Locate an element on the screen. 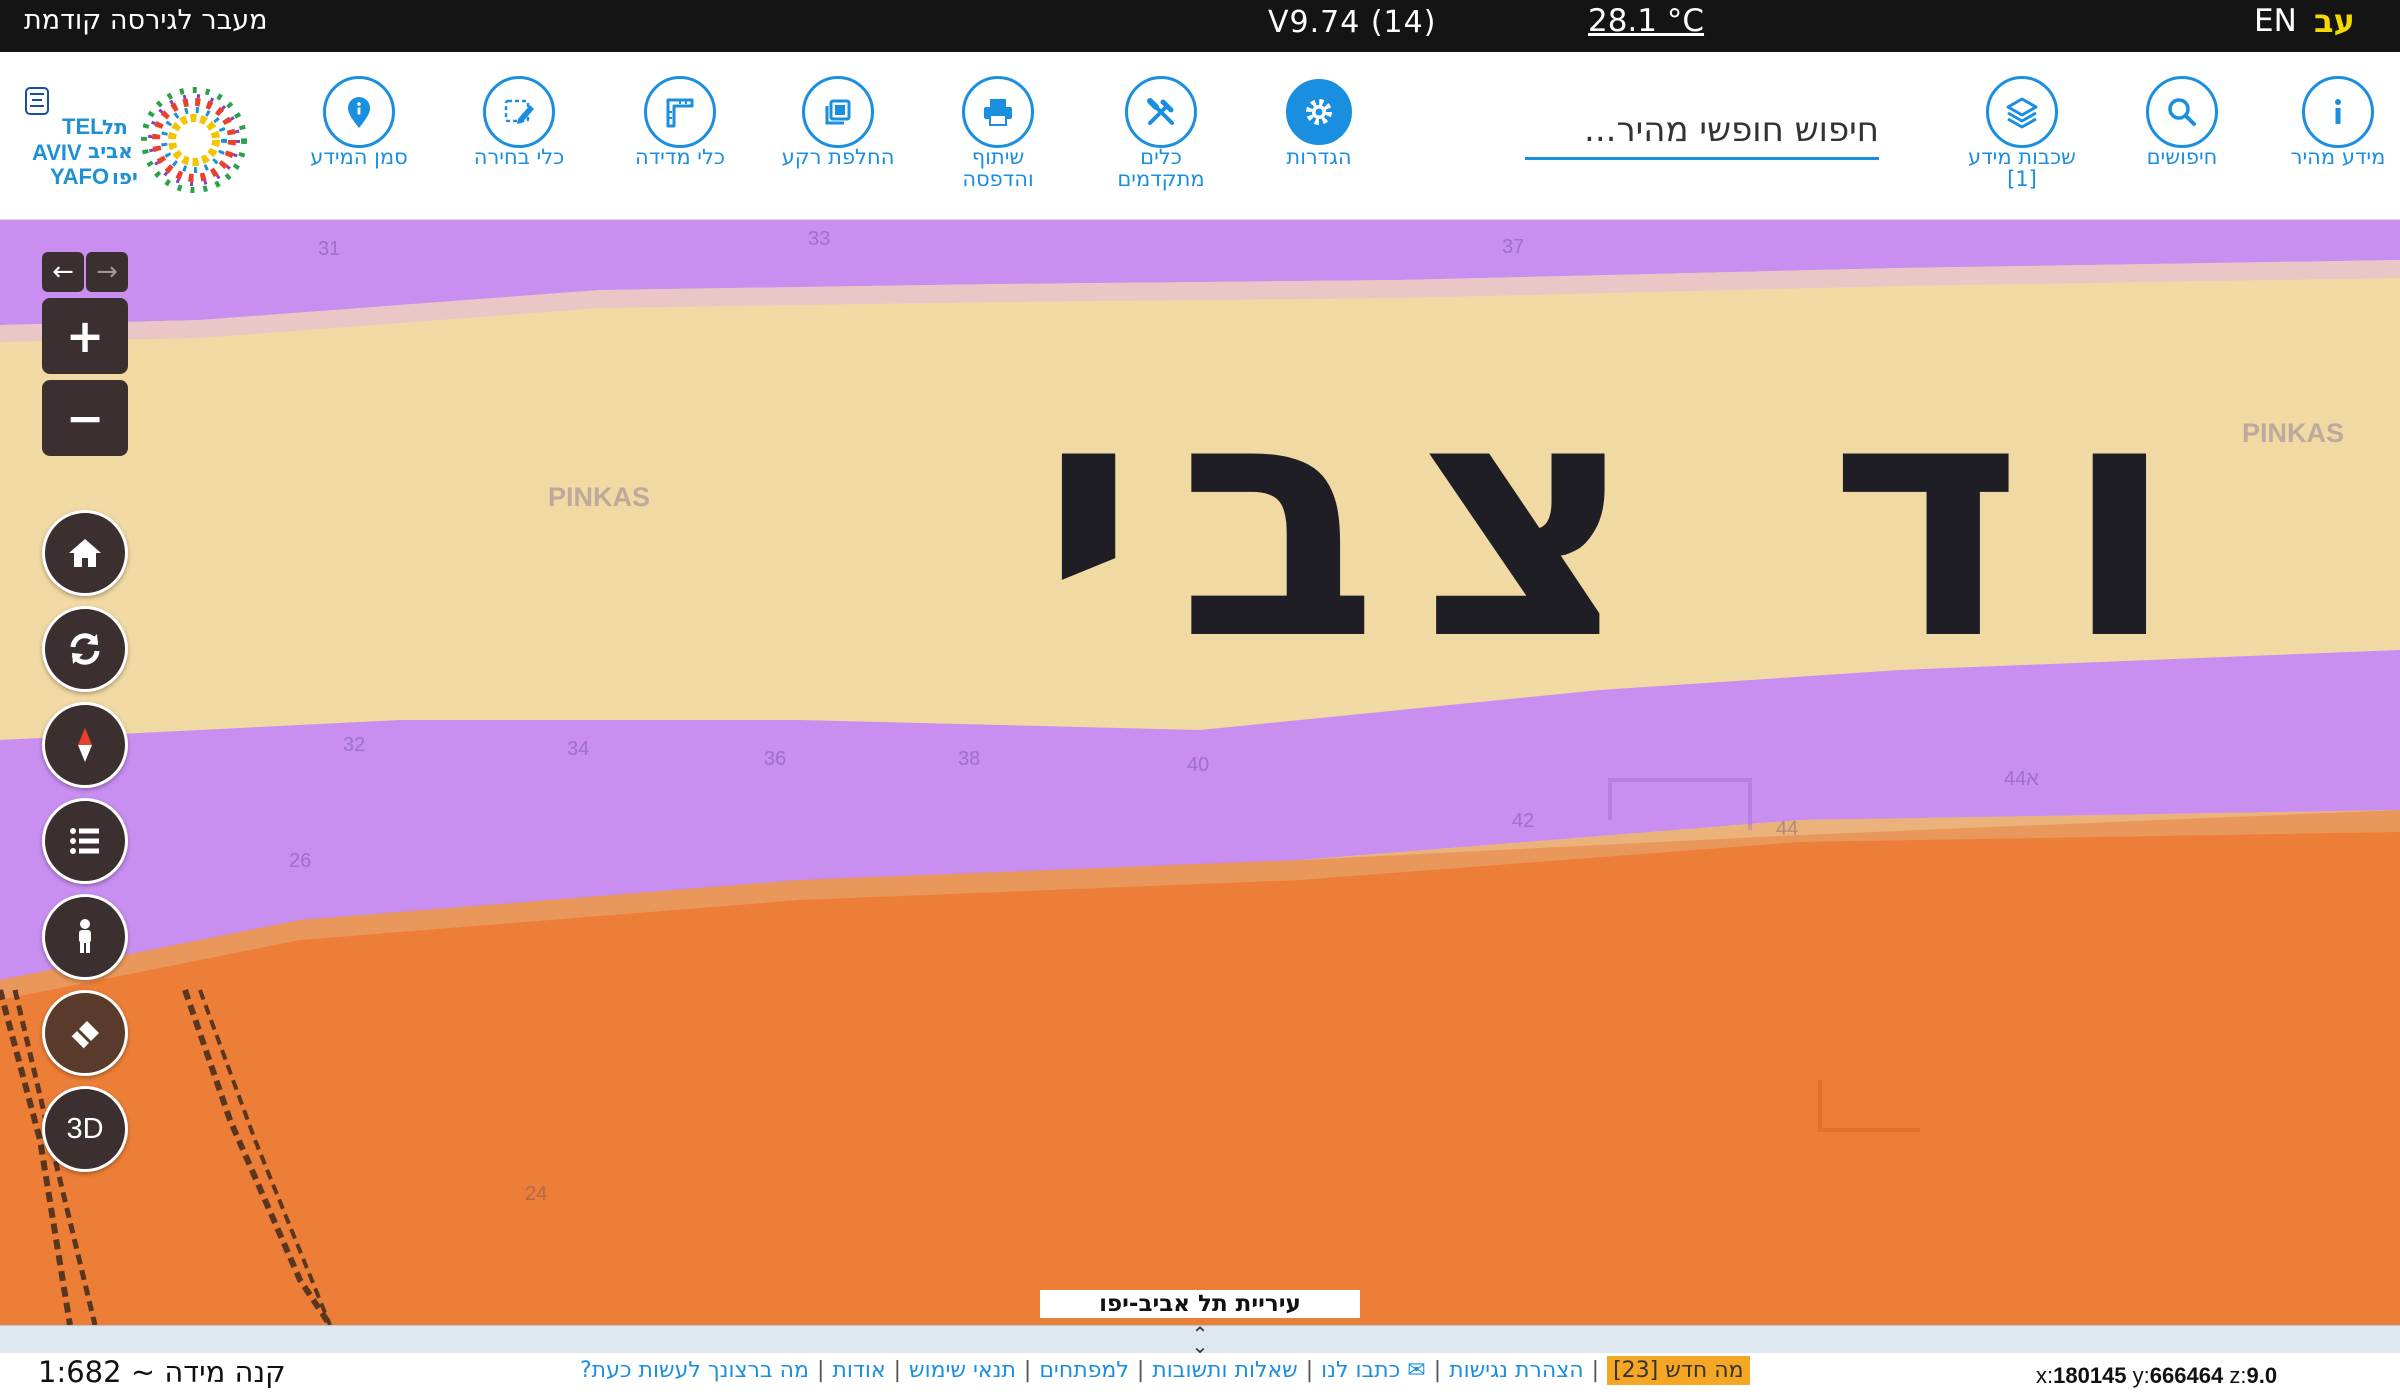 This screenshot has width=2400, height=1392. house-number: 38 is located at coordinates (969, 759).